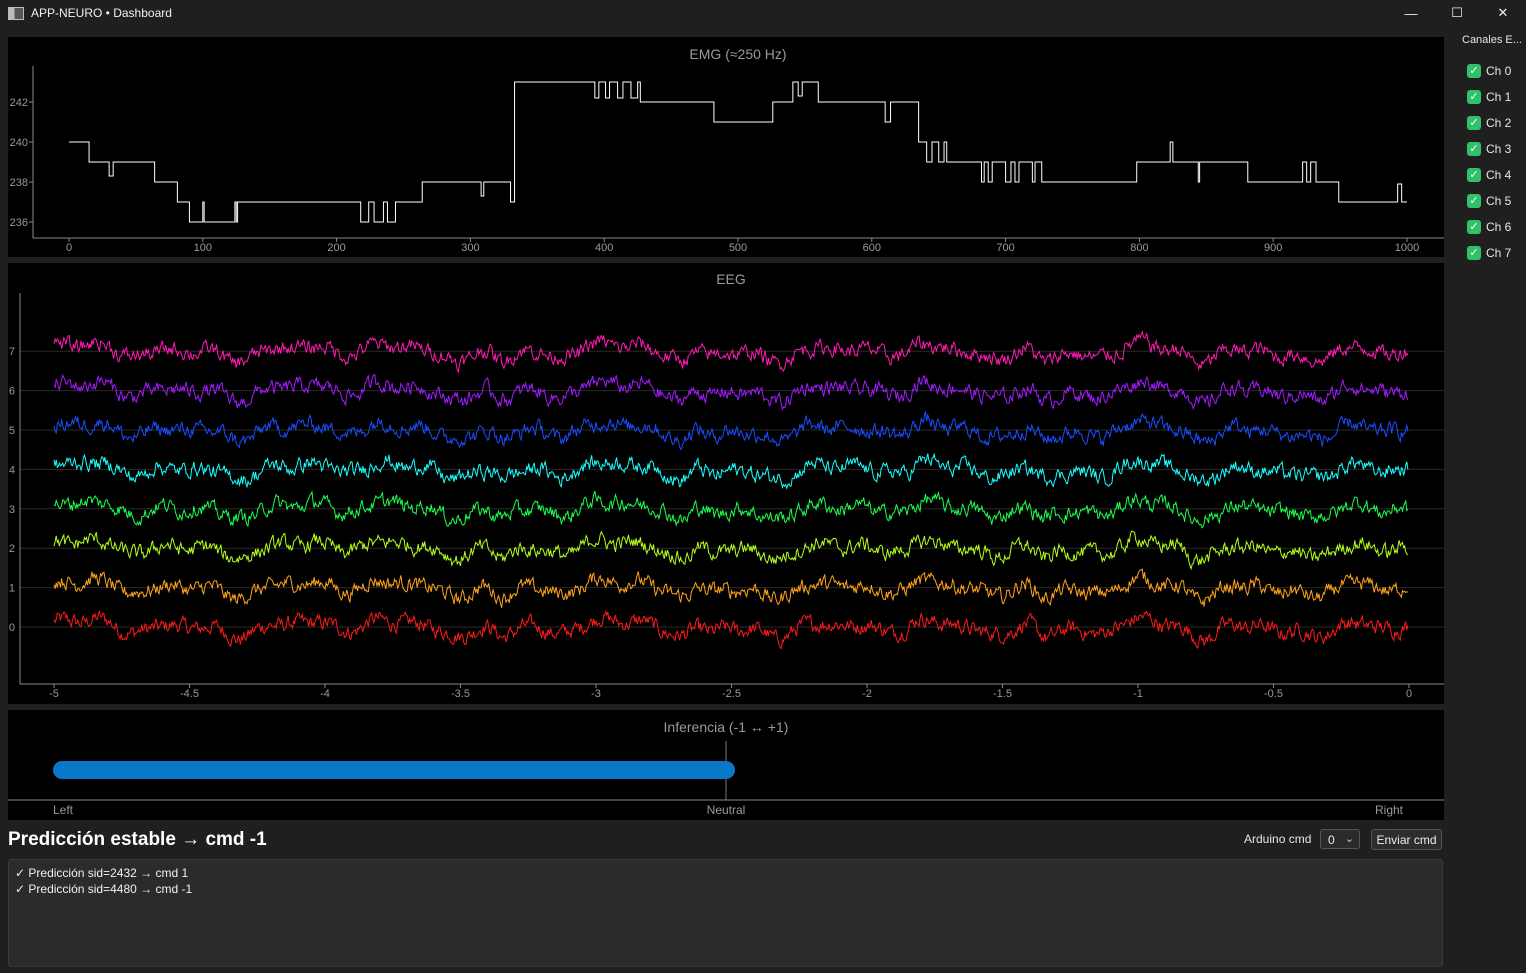 Image resolution: width=1526 pixels, height=973 pixels. What do you see at coordinates (763, 13) in the screenshot?
I see `title-bar: APP-NEURO • Dashboard — ☐ ✕` at bounding box center [763, 13].